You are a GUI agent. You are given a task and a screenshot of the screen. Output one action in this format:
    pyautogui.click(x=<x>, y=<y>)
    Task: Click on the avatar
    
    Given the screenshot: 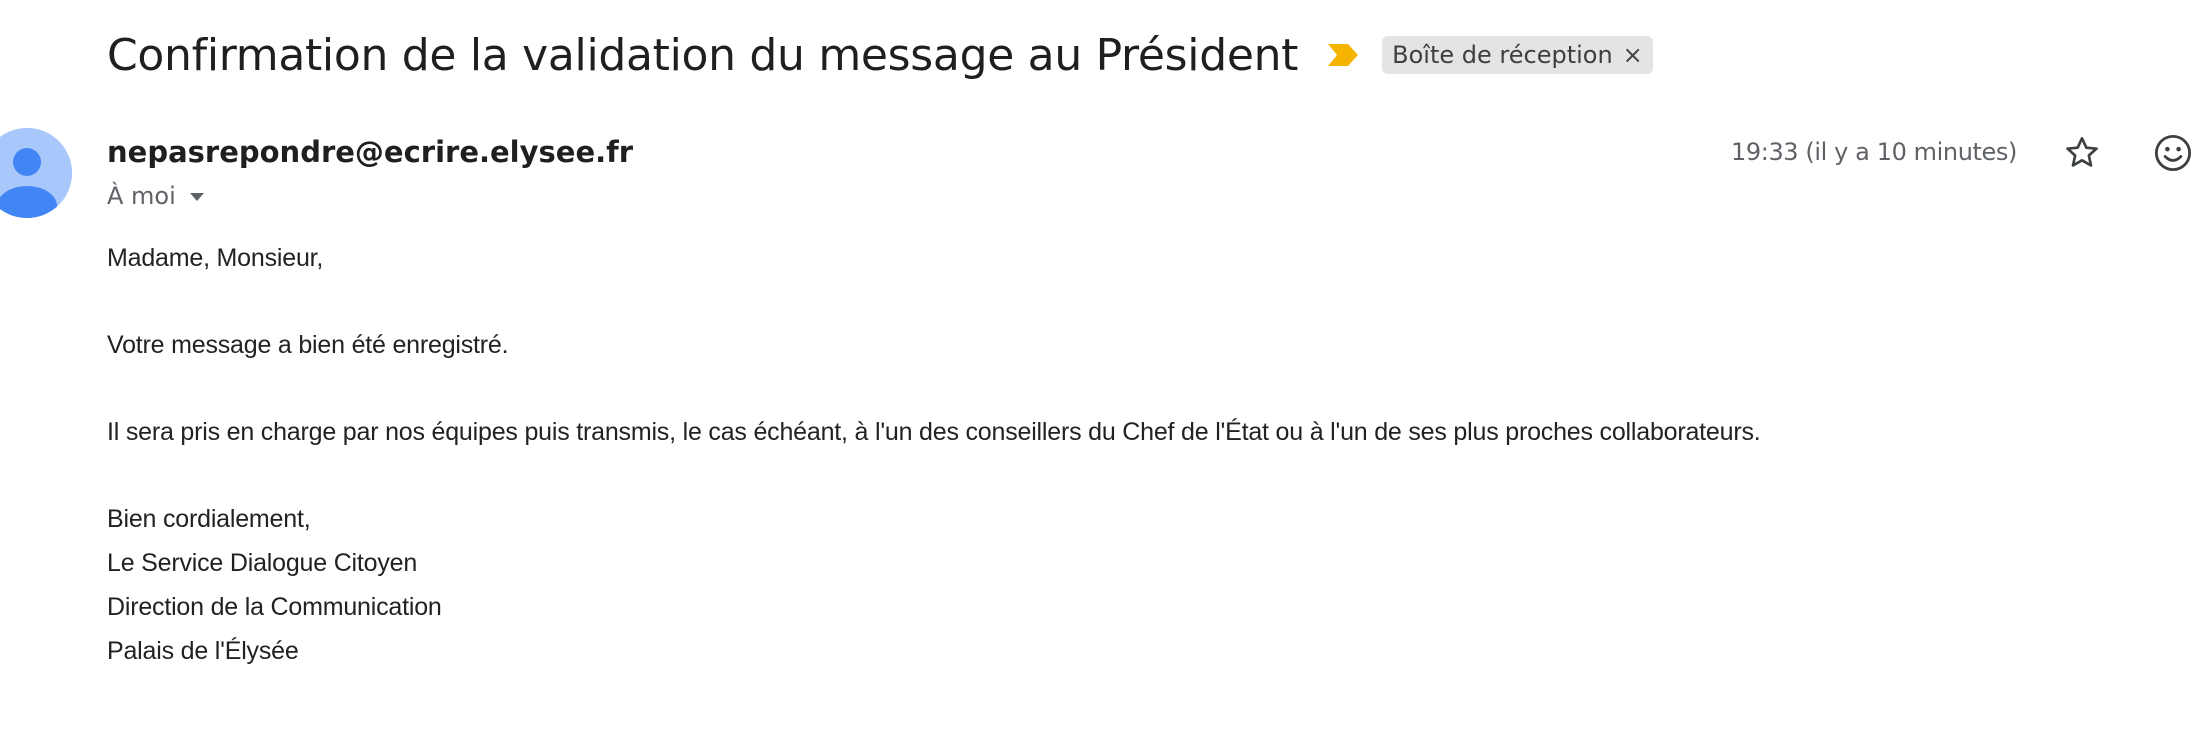 What is the action you would take?
    pyautogui.click(x=36, y=173)
    